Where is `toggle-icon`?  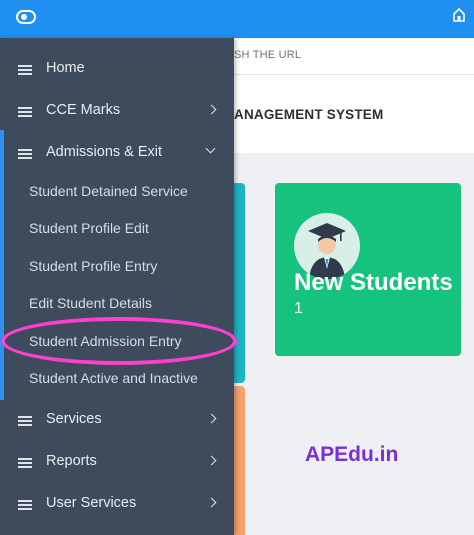 toggle-icon is located at coordinates (26, 17).